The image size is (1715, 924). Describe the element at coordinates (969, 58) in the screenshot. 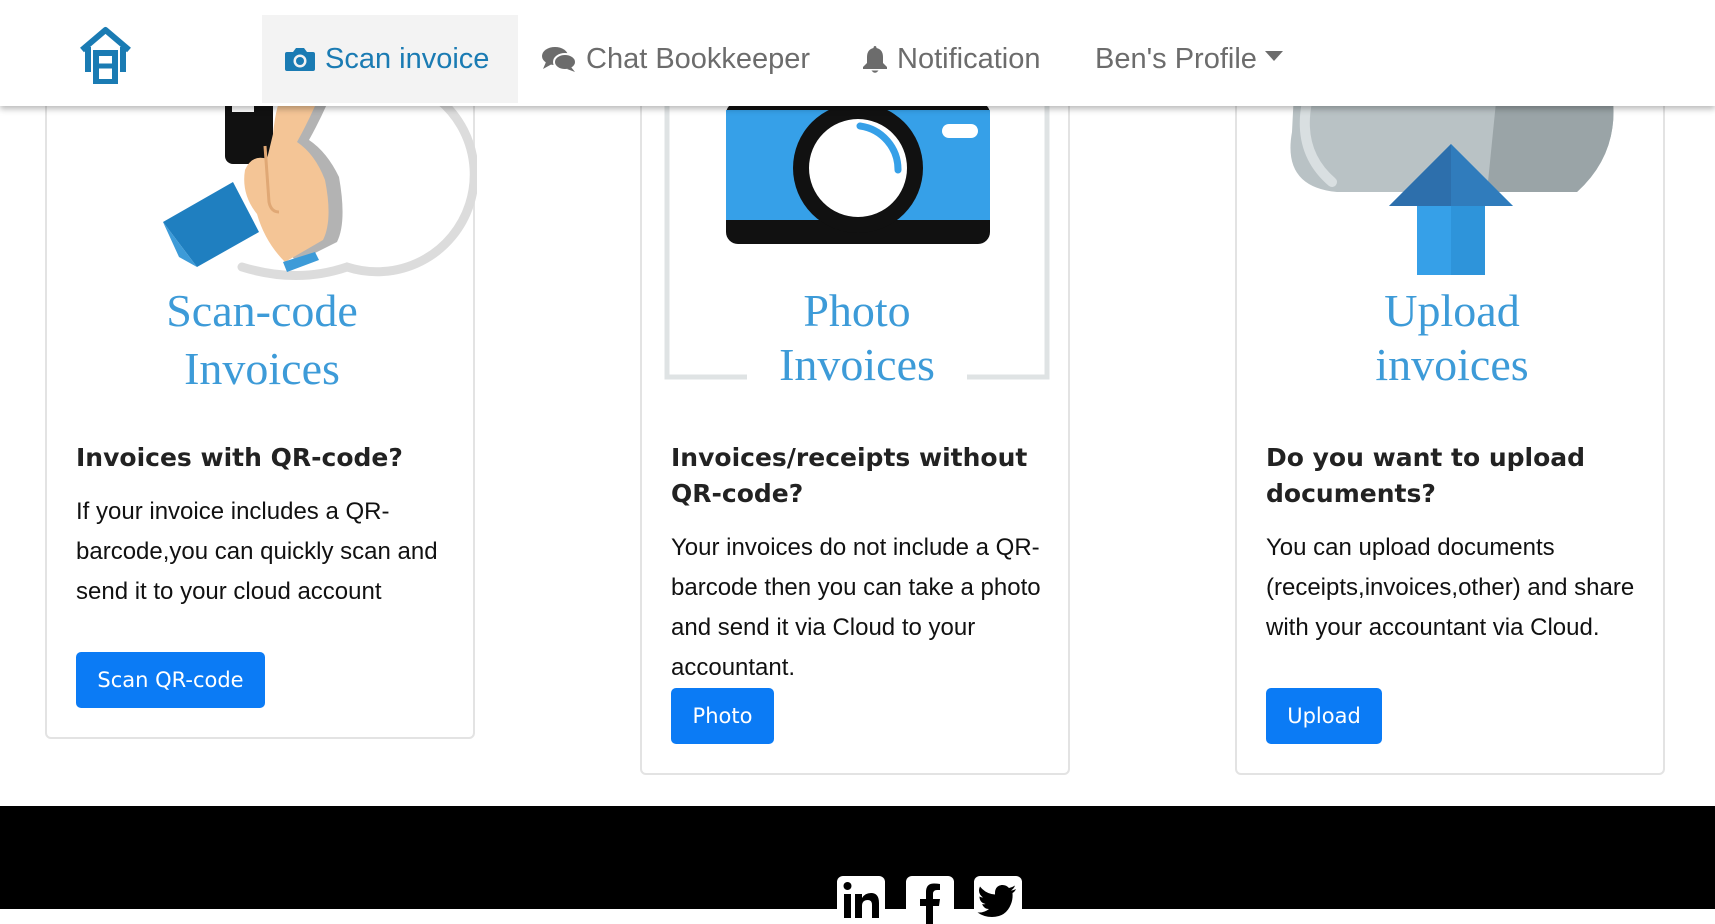

I see `nav-notification-label: Notification` at that location.